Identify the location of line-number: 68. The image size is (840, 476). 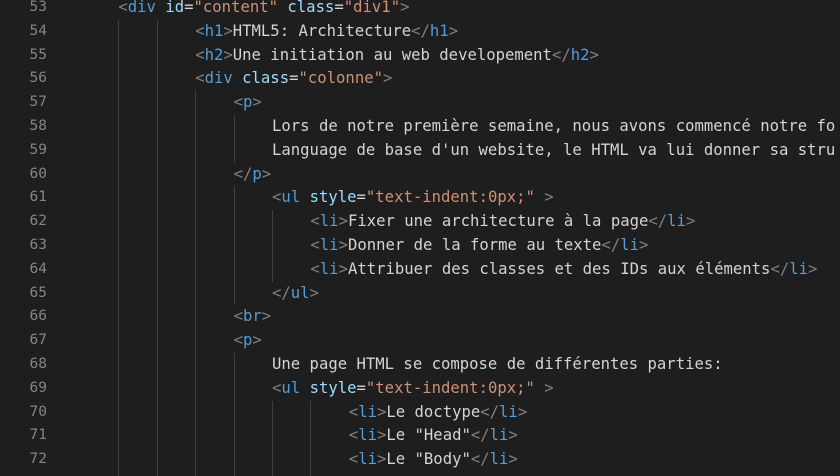
(38, 363).